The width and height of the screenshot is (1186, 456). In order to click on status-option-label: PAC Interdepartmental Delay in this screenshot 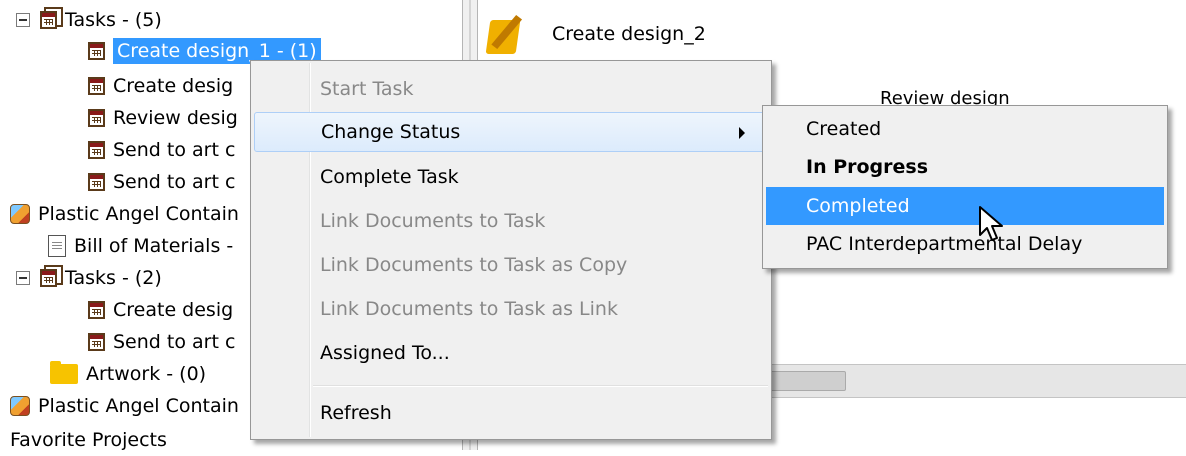, I will do `click(944, 244)`.